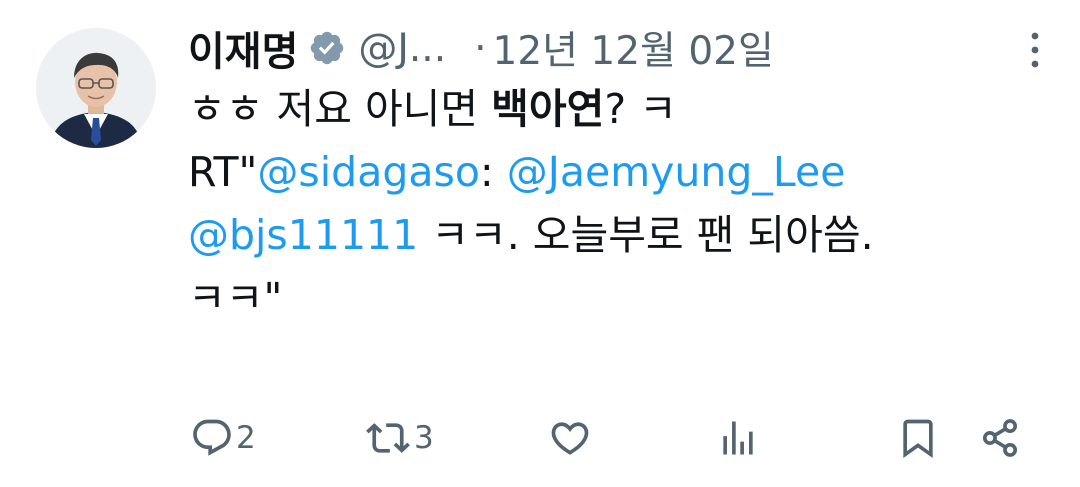 The width and height of the screenshot is (1080, 487). I want to click on more-options-icon, so click(1035, 50).